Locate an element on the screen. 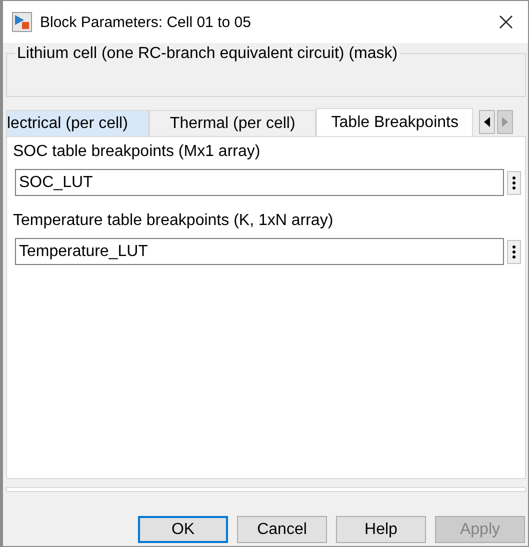  left-triangle-icon is located at coordinates (487, 122).